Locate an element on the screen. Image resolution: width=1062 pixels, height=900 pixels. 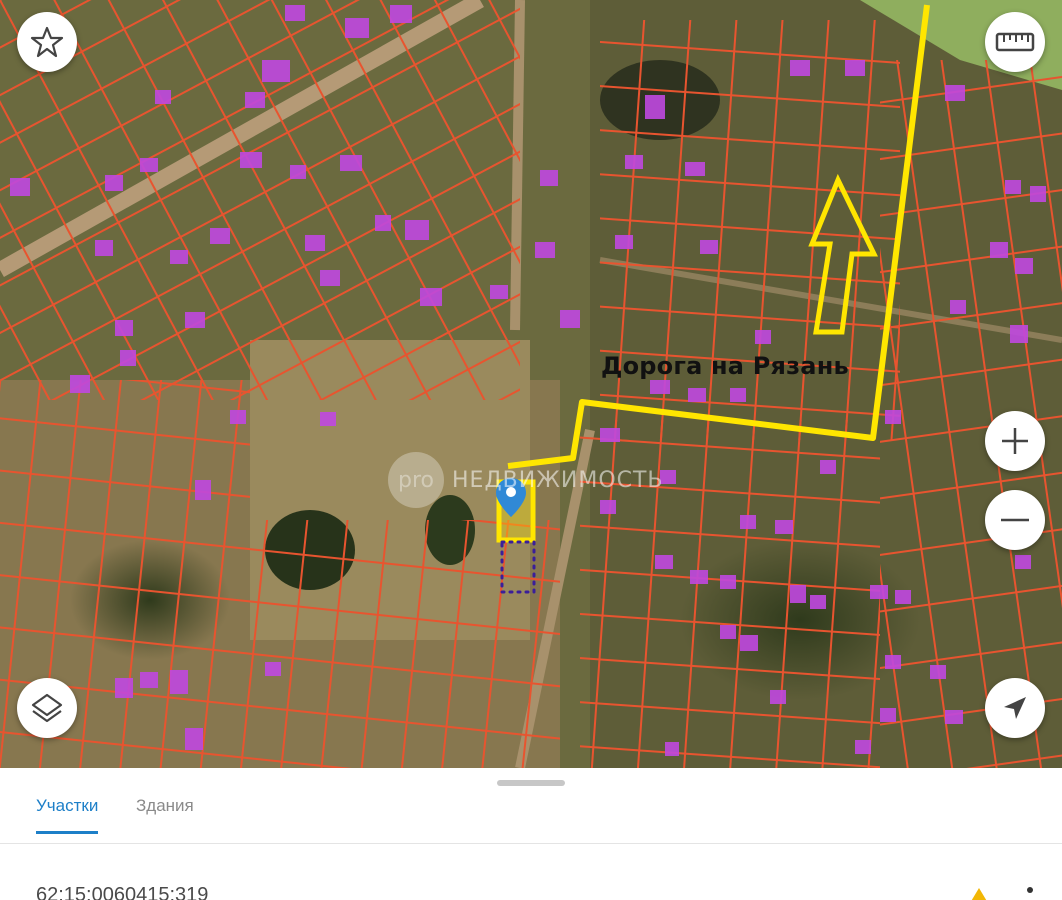
watermark: pro НЕДВИЖИМОСТЬ is located at coordinates (526, 480).